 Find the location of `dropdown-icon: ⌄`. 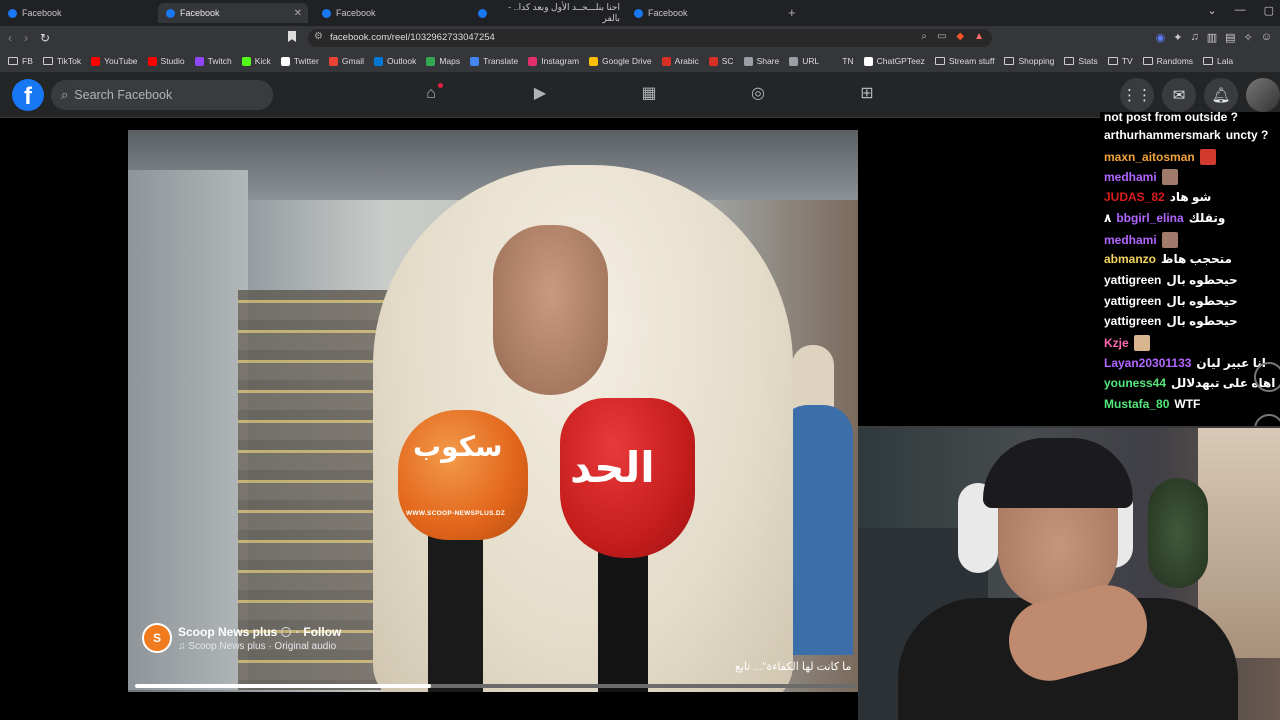

dropdown-icon: ⌄ is located at coordinates (1211, 10).